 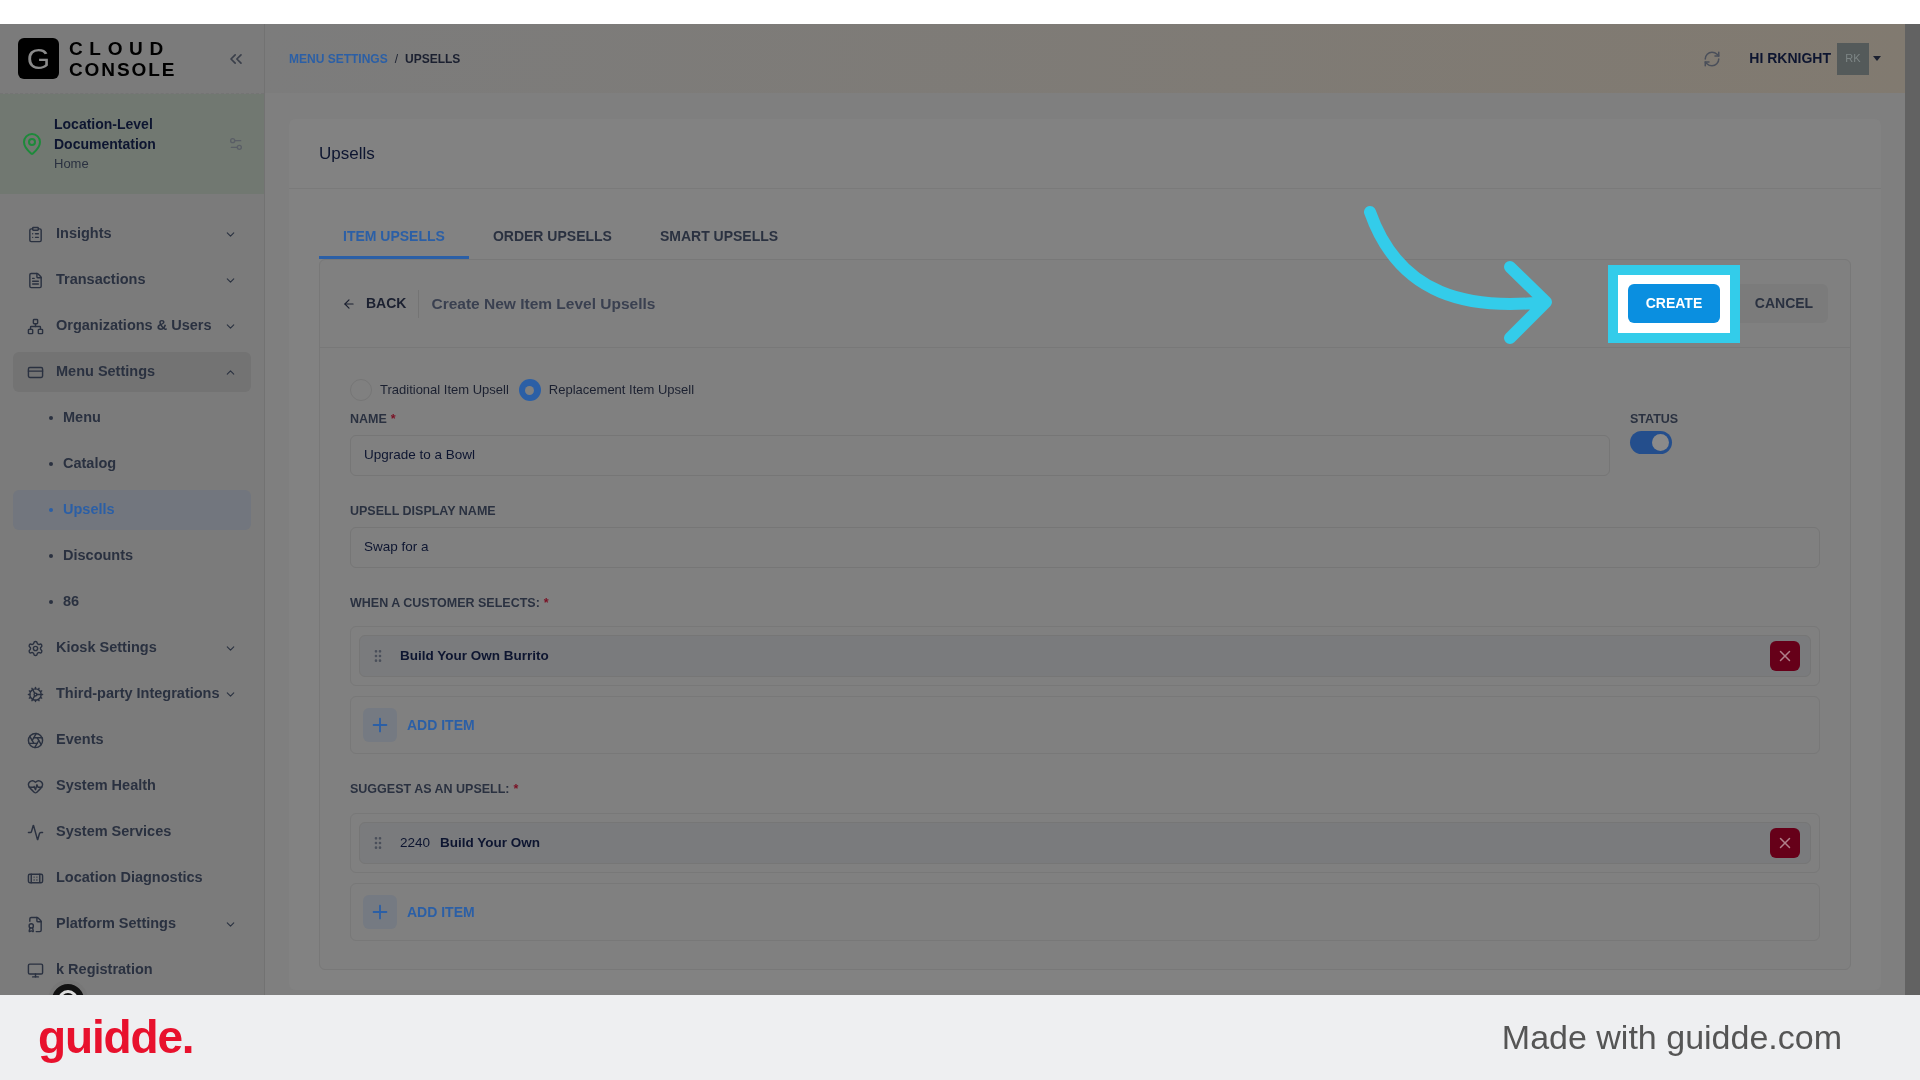 I want to click on logo-text: CLOUD, so click(x=120, y=48).